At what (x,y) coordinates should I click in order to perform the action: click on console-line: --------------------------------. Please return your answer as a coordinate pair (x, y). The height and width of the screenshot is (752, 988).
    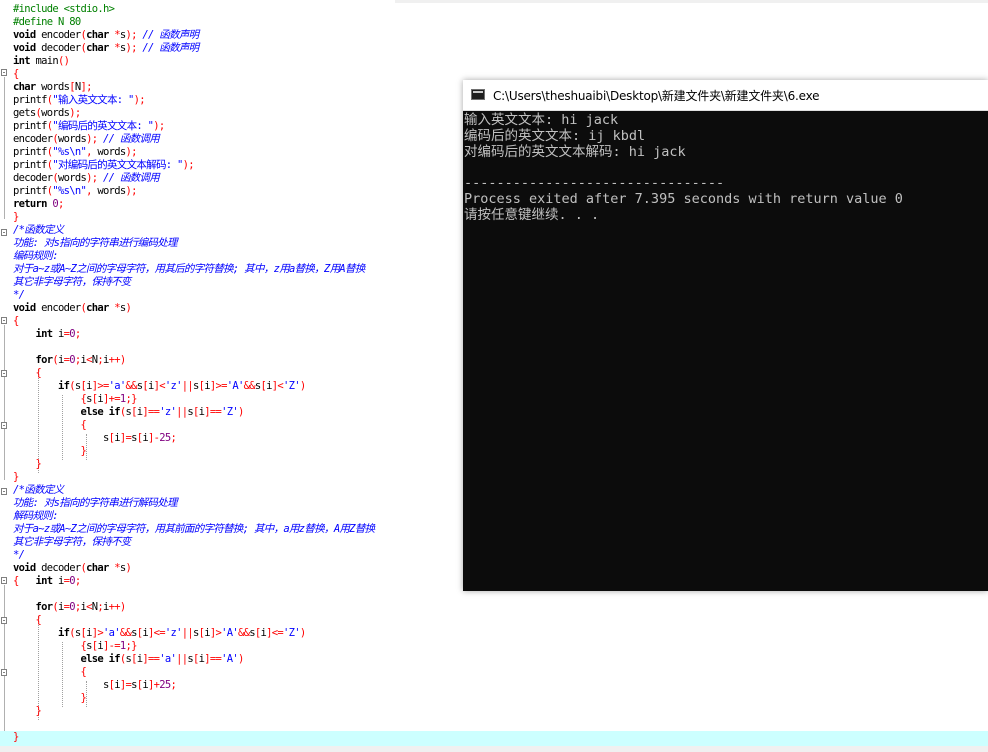
    Looking at the image, I should click on (594, 183).